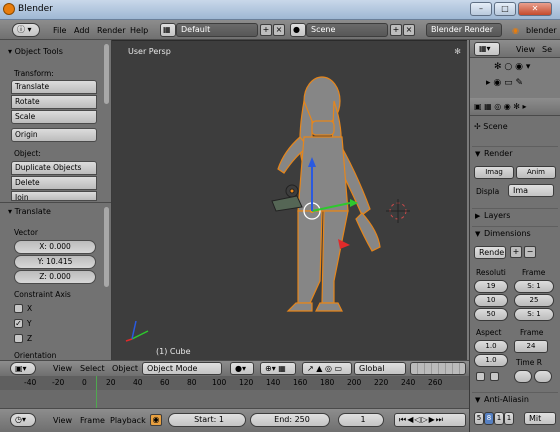 This screenshot has height=432, width=560. Describe the element at coordinates (398, 211) in the screenshot. I see `3d-cursor` at that location.